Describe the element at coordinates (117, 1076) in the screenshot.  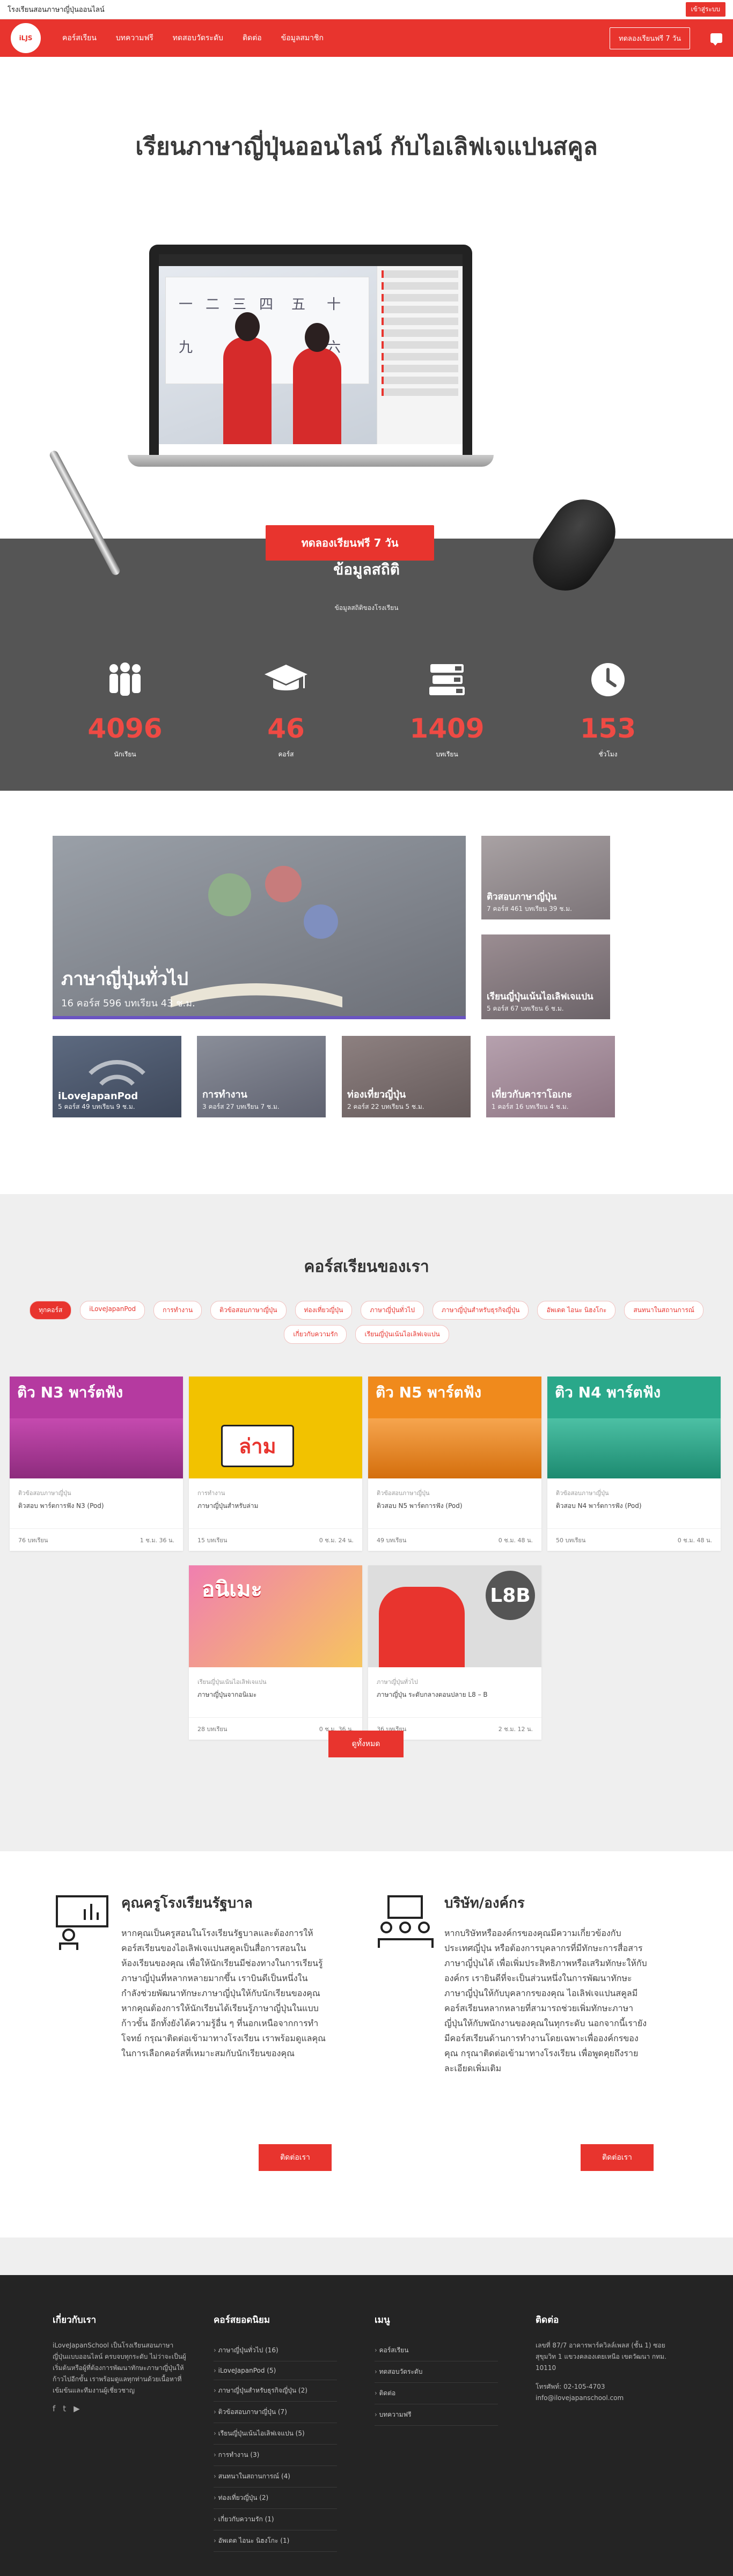
I see `category-ilovejapanpod: iLoveJapanPod 5 คอร์ส 49 บทเรียน 9 ช.ม.` at that location.